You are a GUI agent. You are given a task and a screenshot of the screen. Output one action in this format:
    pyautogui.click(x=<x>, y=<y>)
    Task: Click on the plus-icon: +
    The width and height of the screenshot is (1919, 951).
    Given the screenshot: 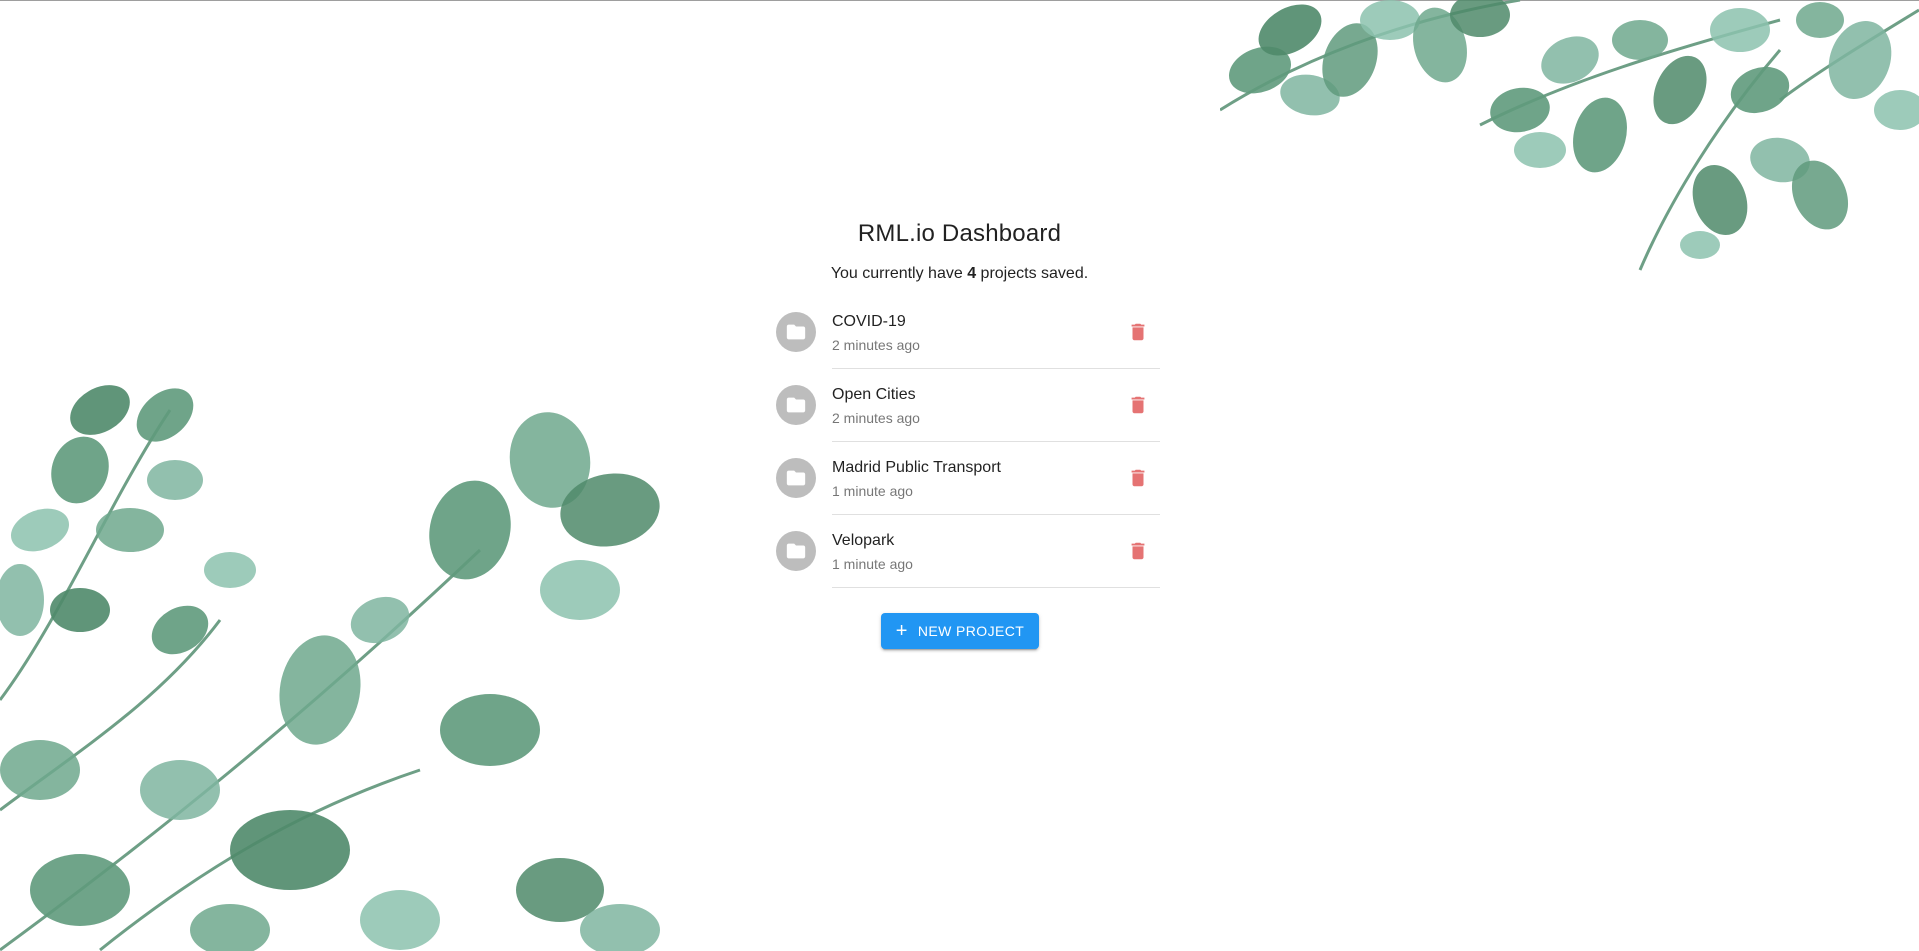 What is the action you would take?
    pyautogui.click(x=901, y=631)
    